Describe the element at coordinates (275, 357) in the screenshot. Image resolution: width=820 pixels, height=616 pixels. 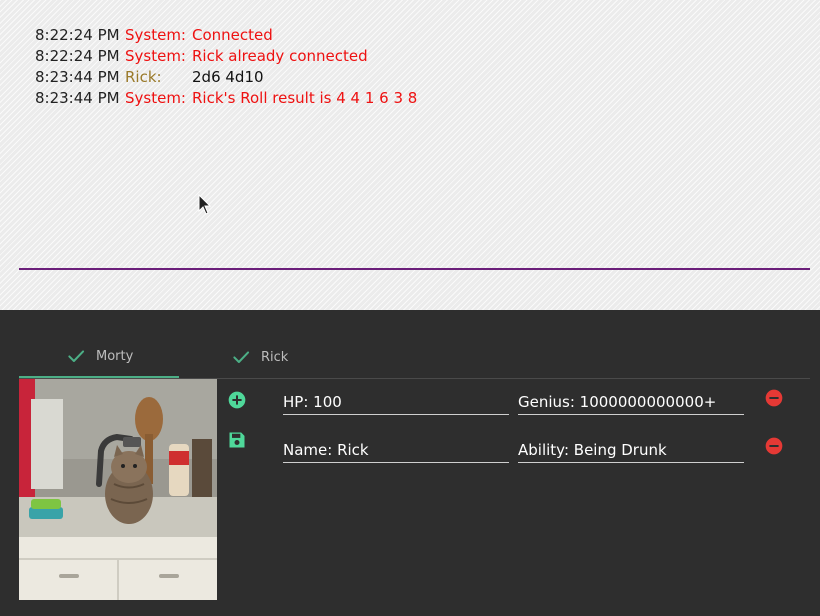
I see `tab-label: Rick` at that location.